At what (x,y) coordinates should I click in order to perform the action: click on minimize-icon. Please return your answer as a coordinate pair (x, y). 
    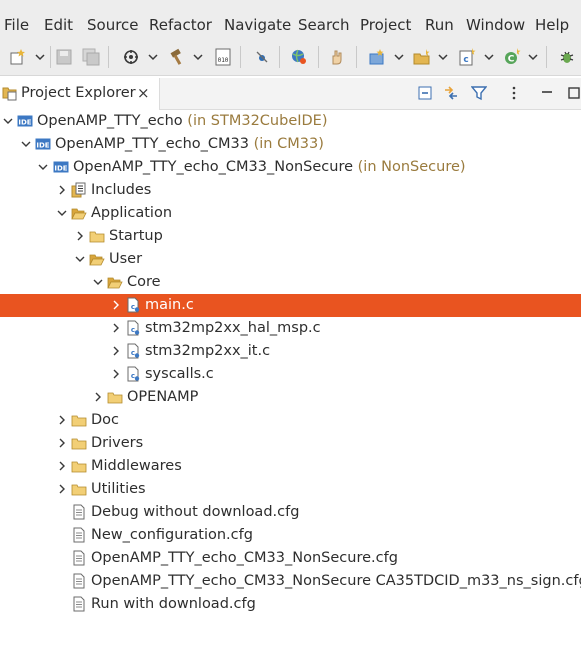
    Looking at the image, I should click on (547, 93).